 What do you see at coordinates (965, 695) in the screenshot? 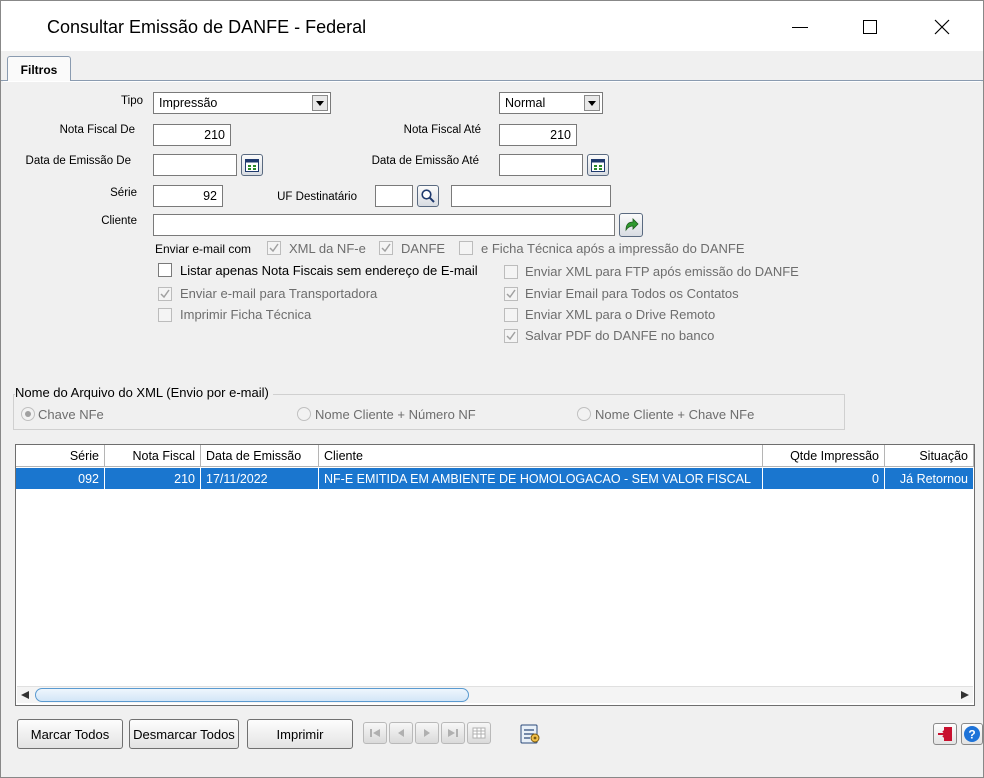
I see `scroll-right-icon` at bounding box center [965, 695].